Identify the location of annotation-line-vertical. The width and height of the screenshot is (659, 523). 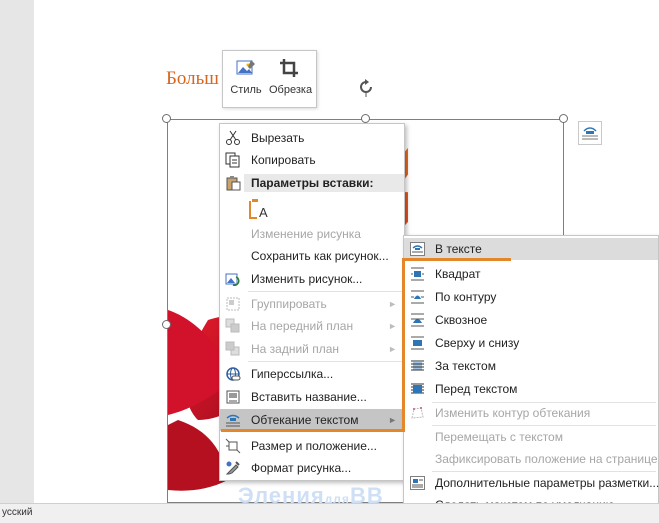
(403, 345).